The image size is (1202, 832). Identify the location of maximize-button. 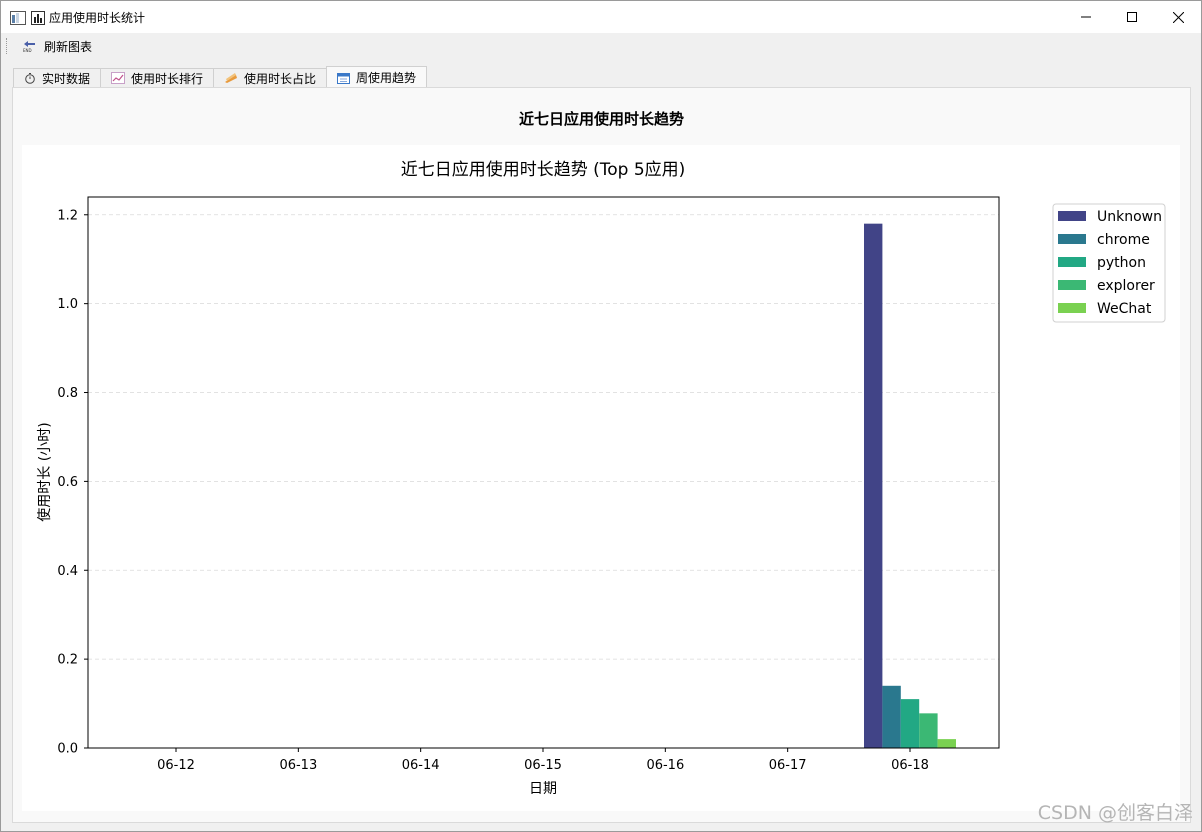
(1132, 17).